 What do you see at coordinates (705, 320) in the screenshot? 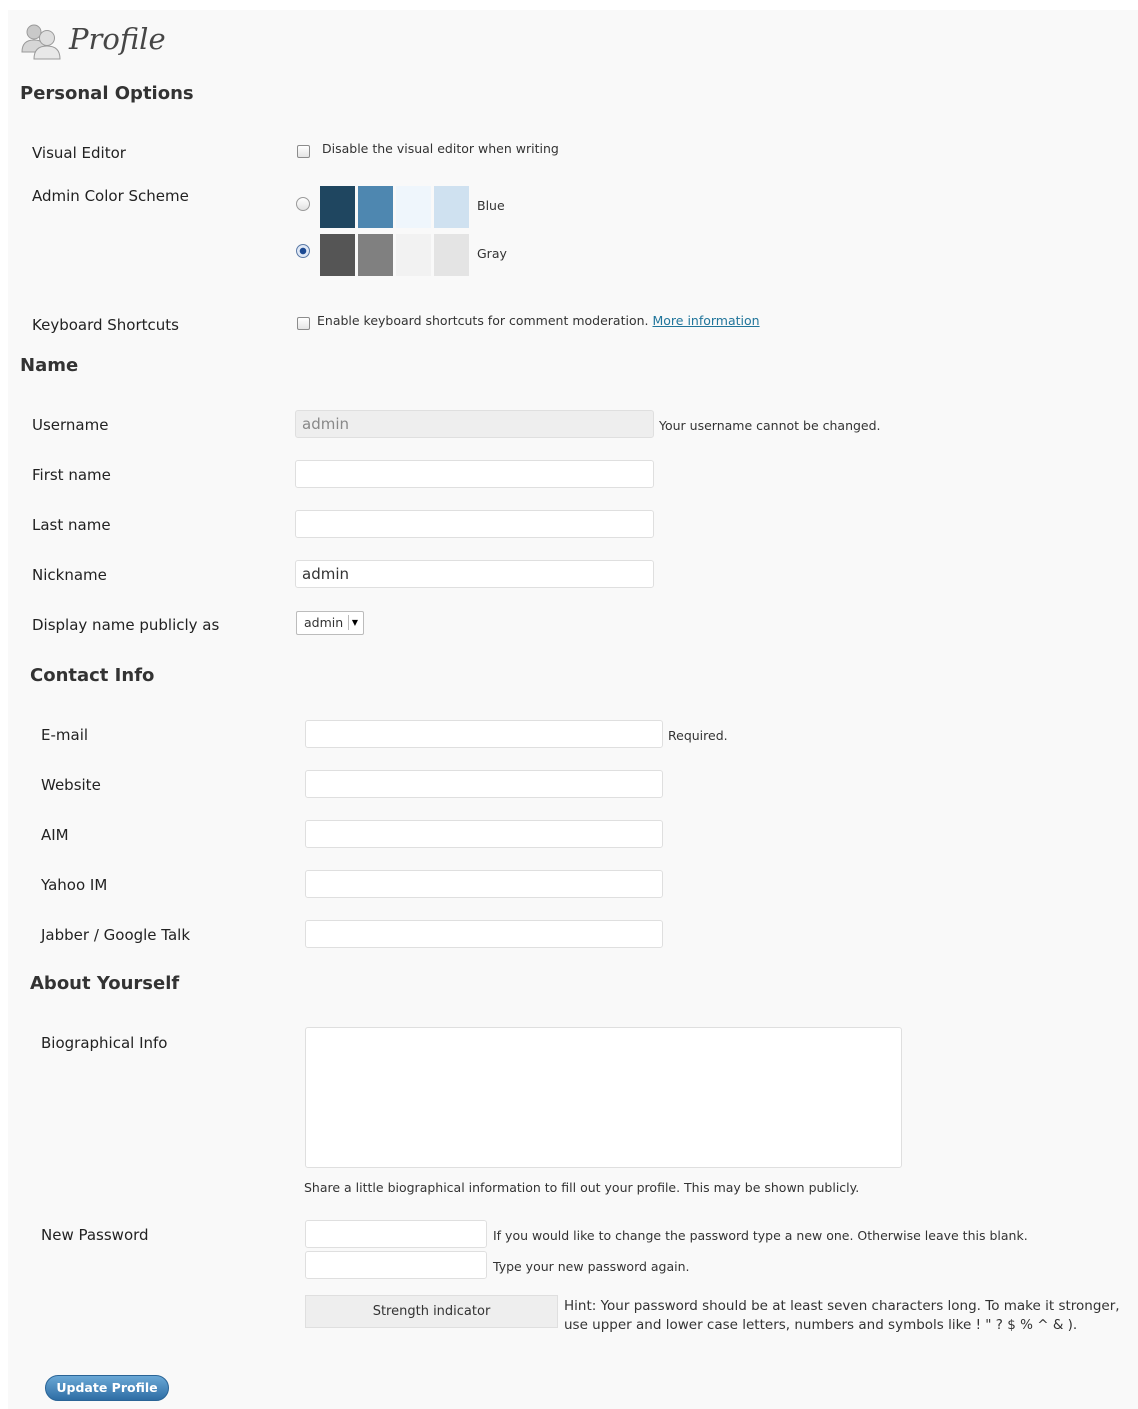
I see `more-information-link: More information` at bounding box center [705, 320].